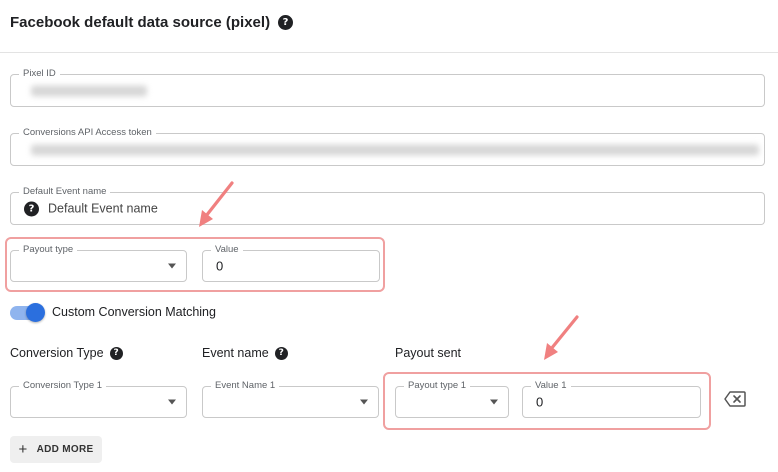 This screenshot has height=472, width=778. What do you see at coordinates (39, 74) in the screenshot?
I see `pixel-id-label: Pixel ID` at bounding box center [39, 74].